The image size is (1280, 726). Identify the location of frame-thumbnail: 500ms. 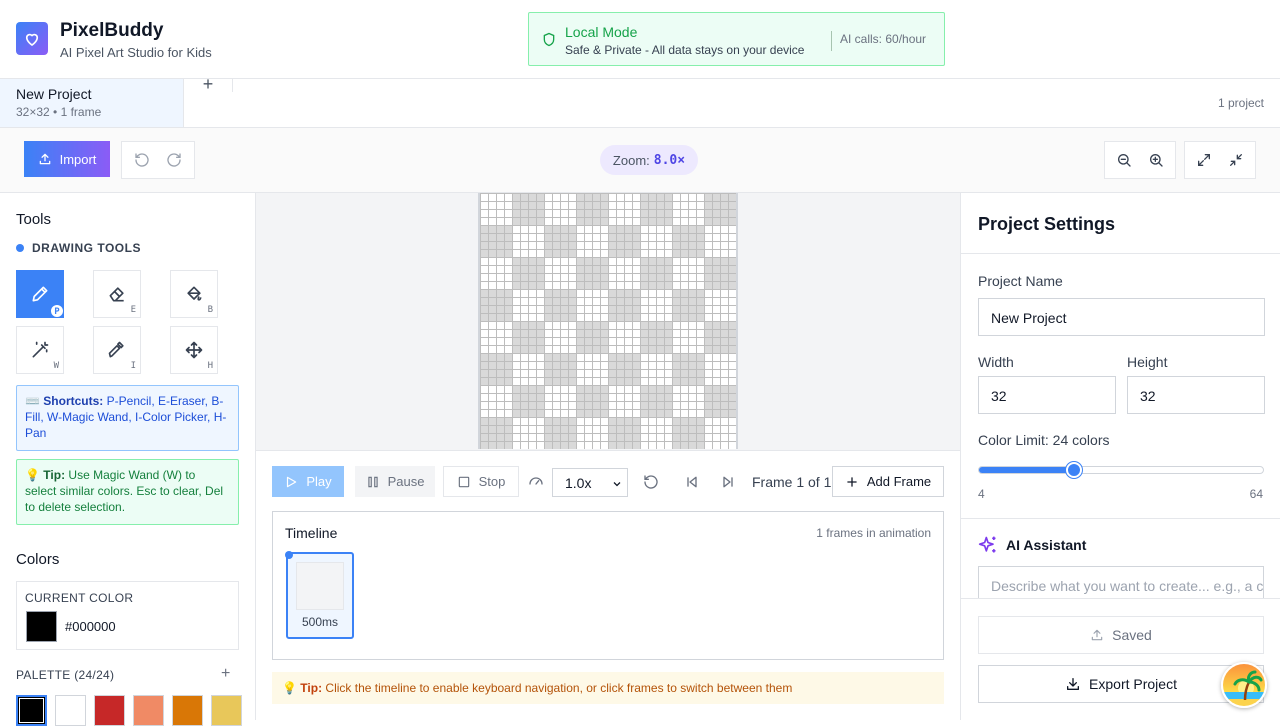
(319, 595).